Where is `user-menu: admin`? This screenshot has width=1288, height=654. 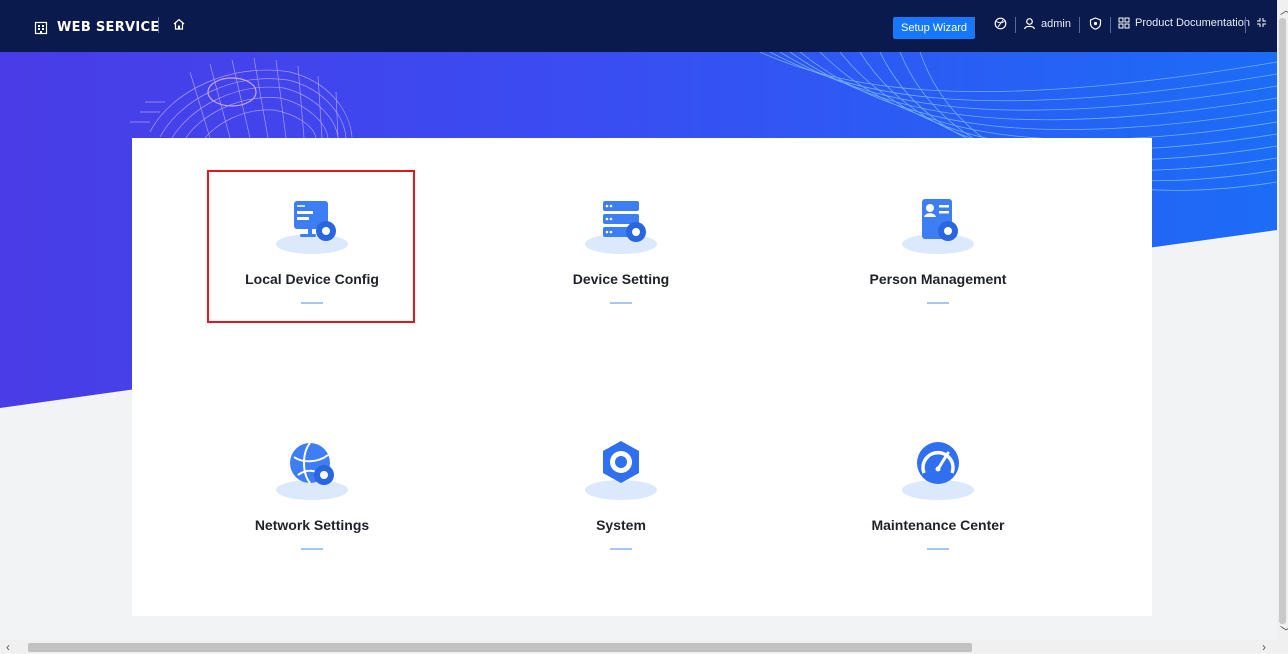 user-menu: admin is located at coordinates (1047, 23).